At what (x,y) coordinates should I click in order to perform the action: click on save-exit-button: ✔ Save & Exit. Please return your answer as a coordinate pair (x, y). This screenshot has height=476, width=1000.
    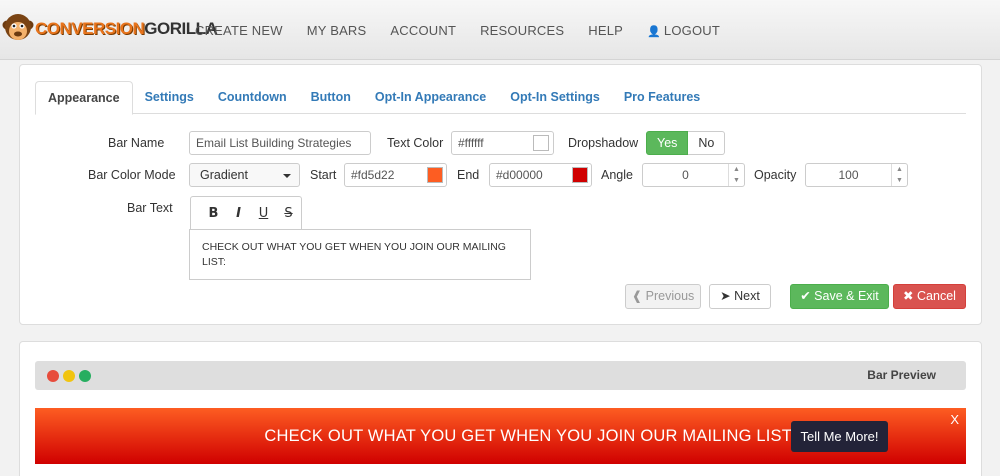
    Looking at the image, I should click on (839, 296).